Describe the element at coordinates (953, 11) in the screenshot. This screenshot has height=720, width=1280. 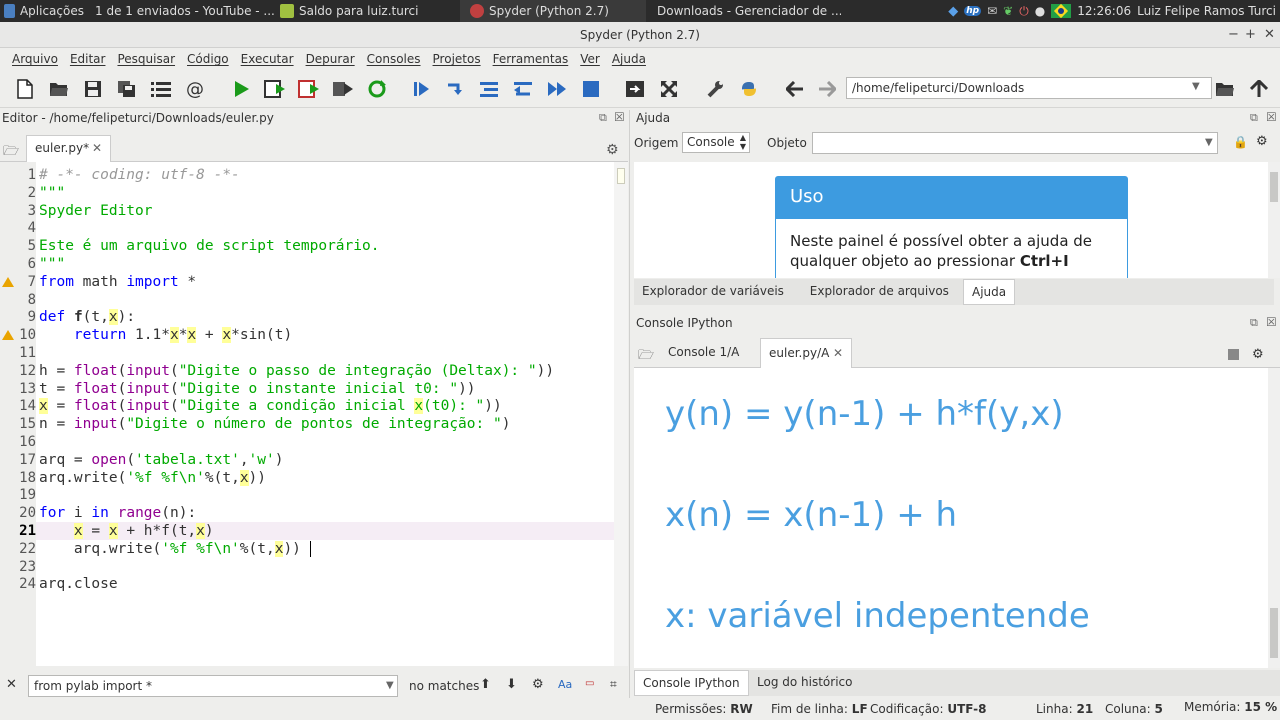
I see `dropbox-icon: ◆` at that location.